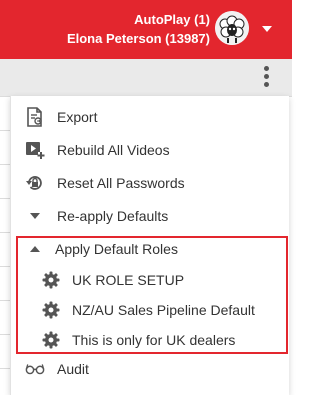 The width and height of the screenshot is (320, 395). What do you see at coordinates (35, 150) in the screenshot?
I see `video-plus-icon` at bounding box center [35, 150].